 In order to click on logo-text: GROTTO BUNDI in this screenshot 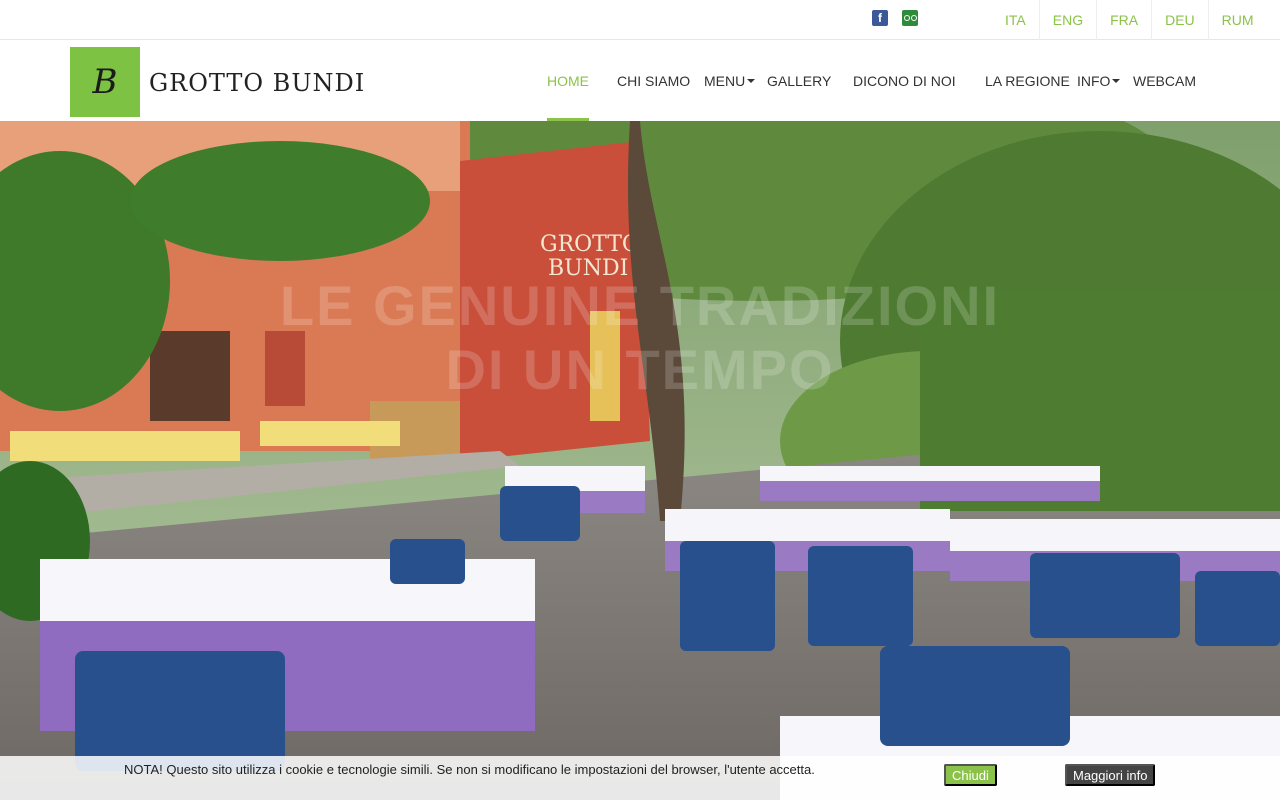, I will do `click(257, 83)`.